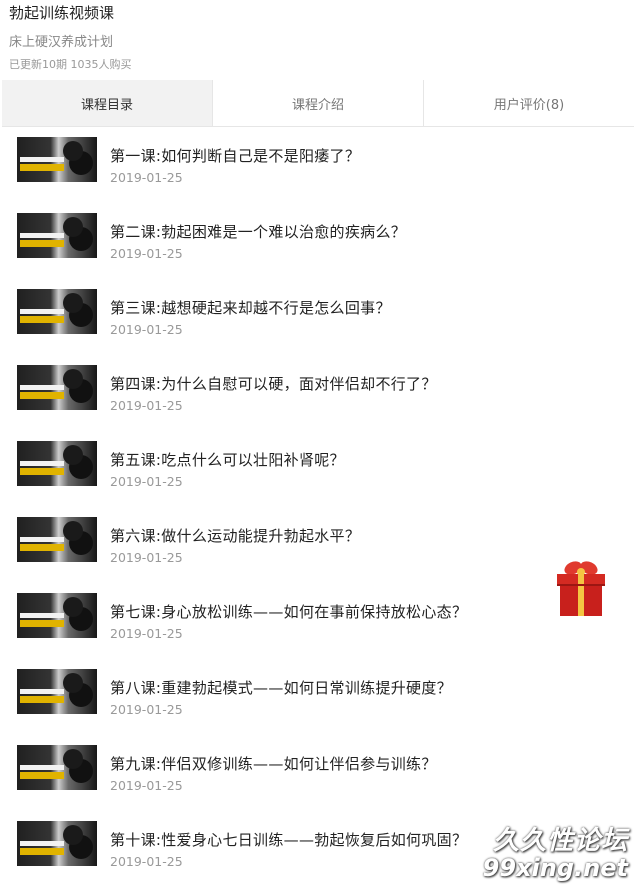 The height and width of the screenshot is (887, 634). What do you see at coordinates (581, 588) in the screenshot?
I see `gift-box-icon` at bounding box center [581, 588].